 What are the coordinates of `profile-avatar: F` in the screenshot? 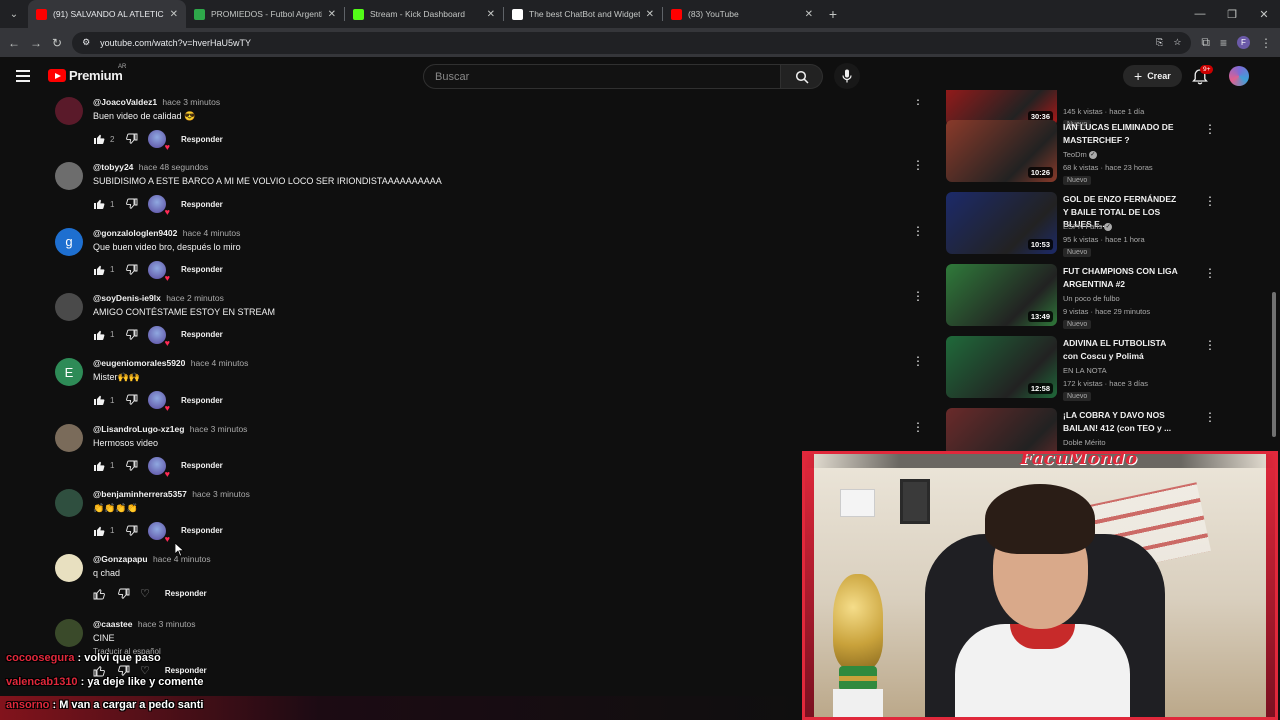 It's located at (1243, 42).